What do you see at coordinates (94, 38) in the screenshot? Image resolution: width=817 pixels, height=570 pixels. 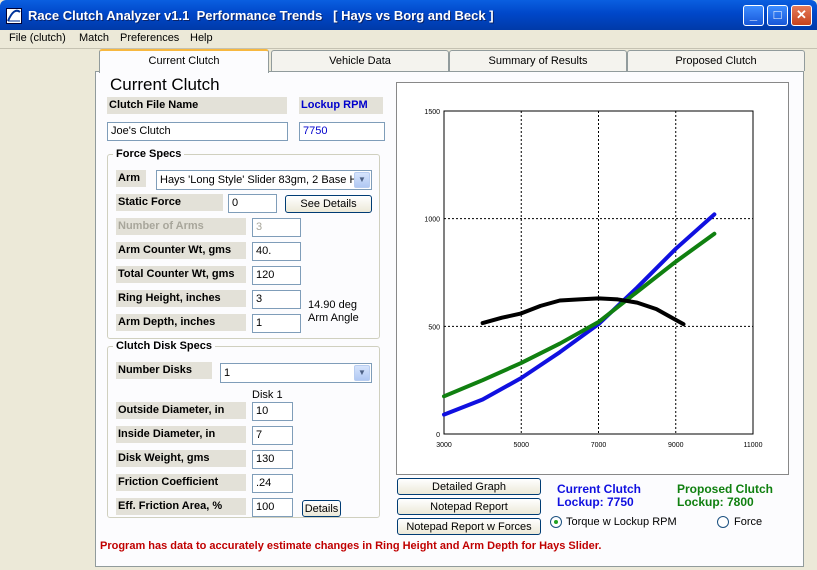 I see `menu-match: Match` at bounding box center [94, 38].